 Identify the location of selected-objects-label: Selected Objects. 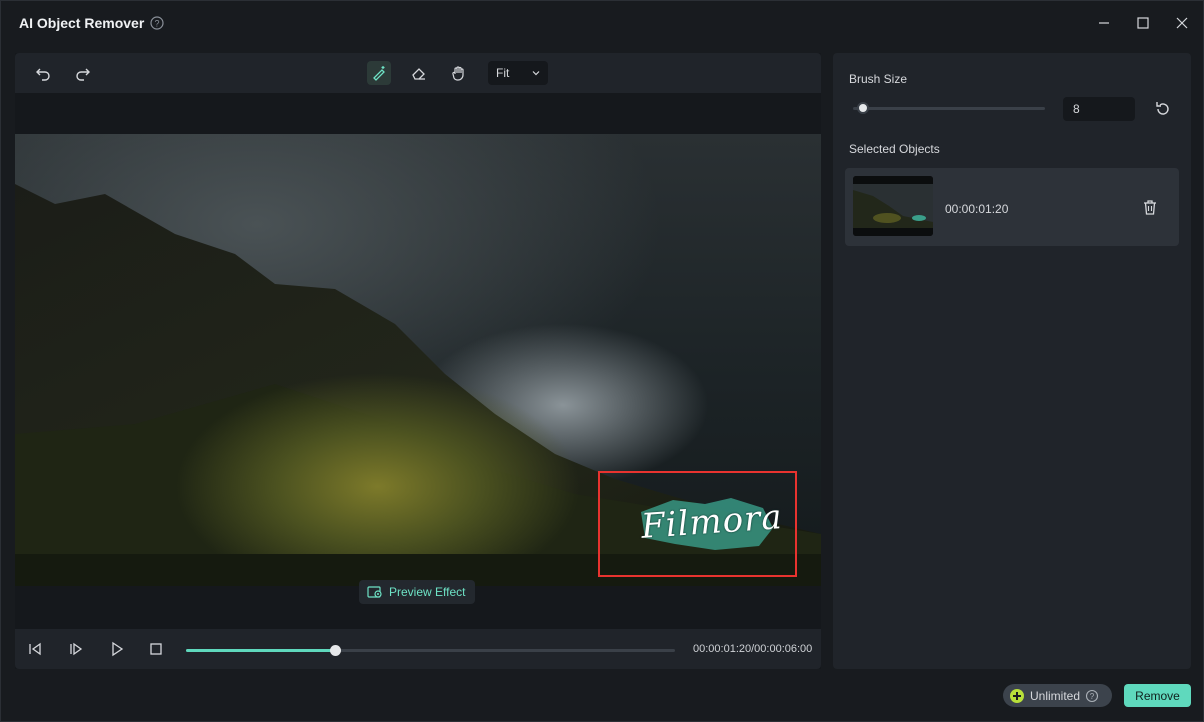
(894, 149).